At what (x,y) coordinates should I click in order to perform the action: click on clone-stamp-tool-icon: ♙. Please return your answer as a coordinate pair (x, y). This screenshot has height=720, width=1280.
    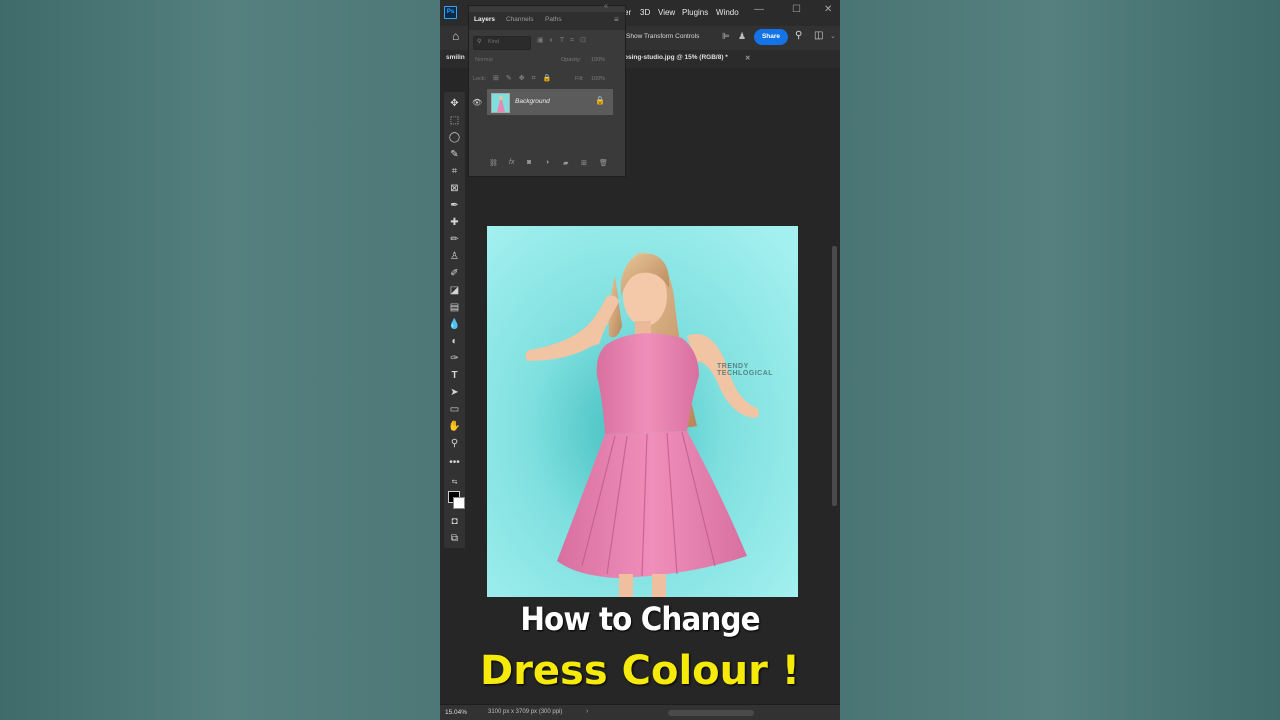
    Looking at the image, I should click on (454, 256).